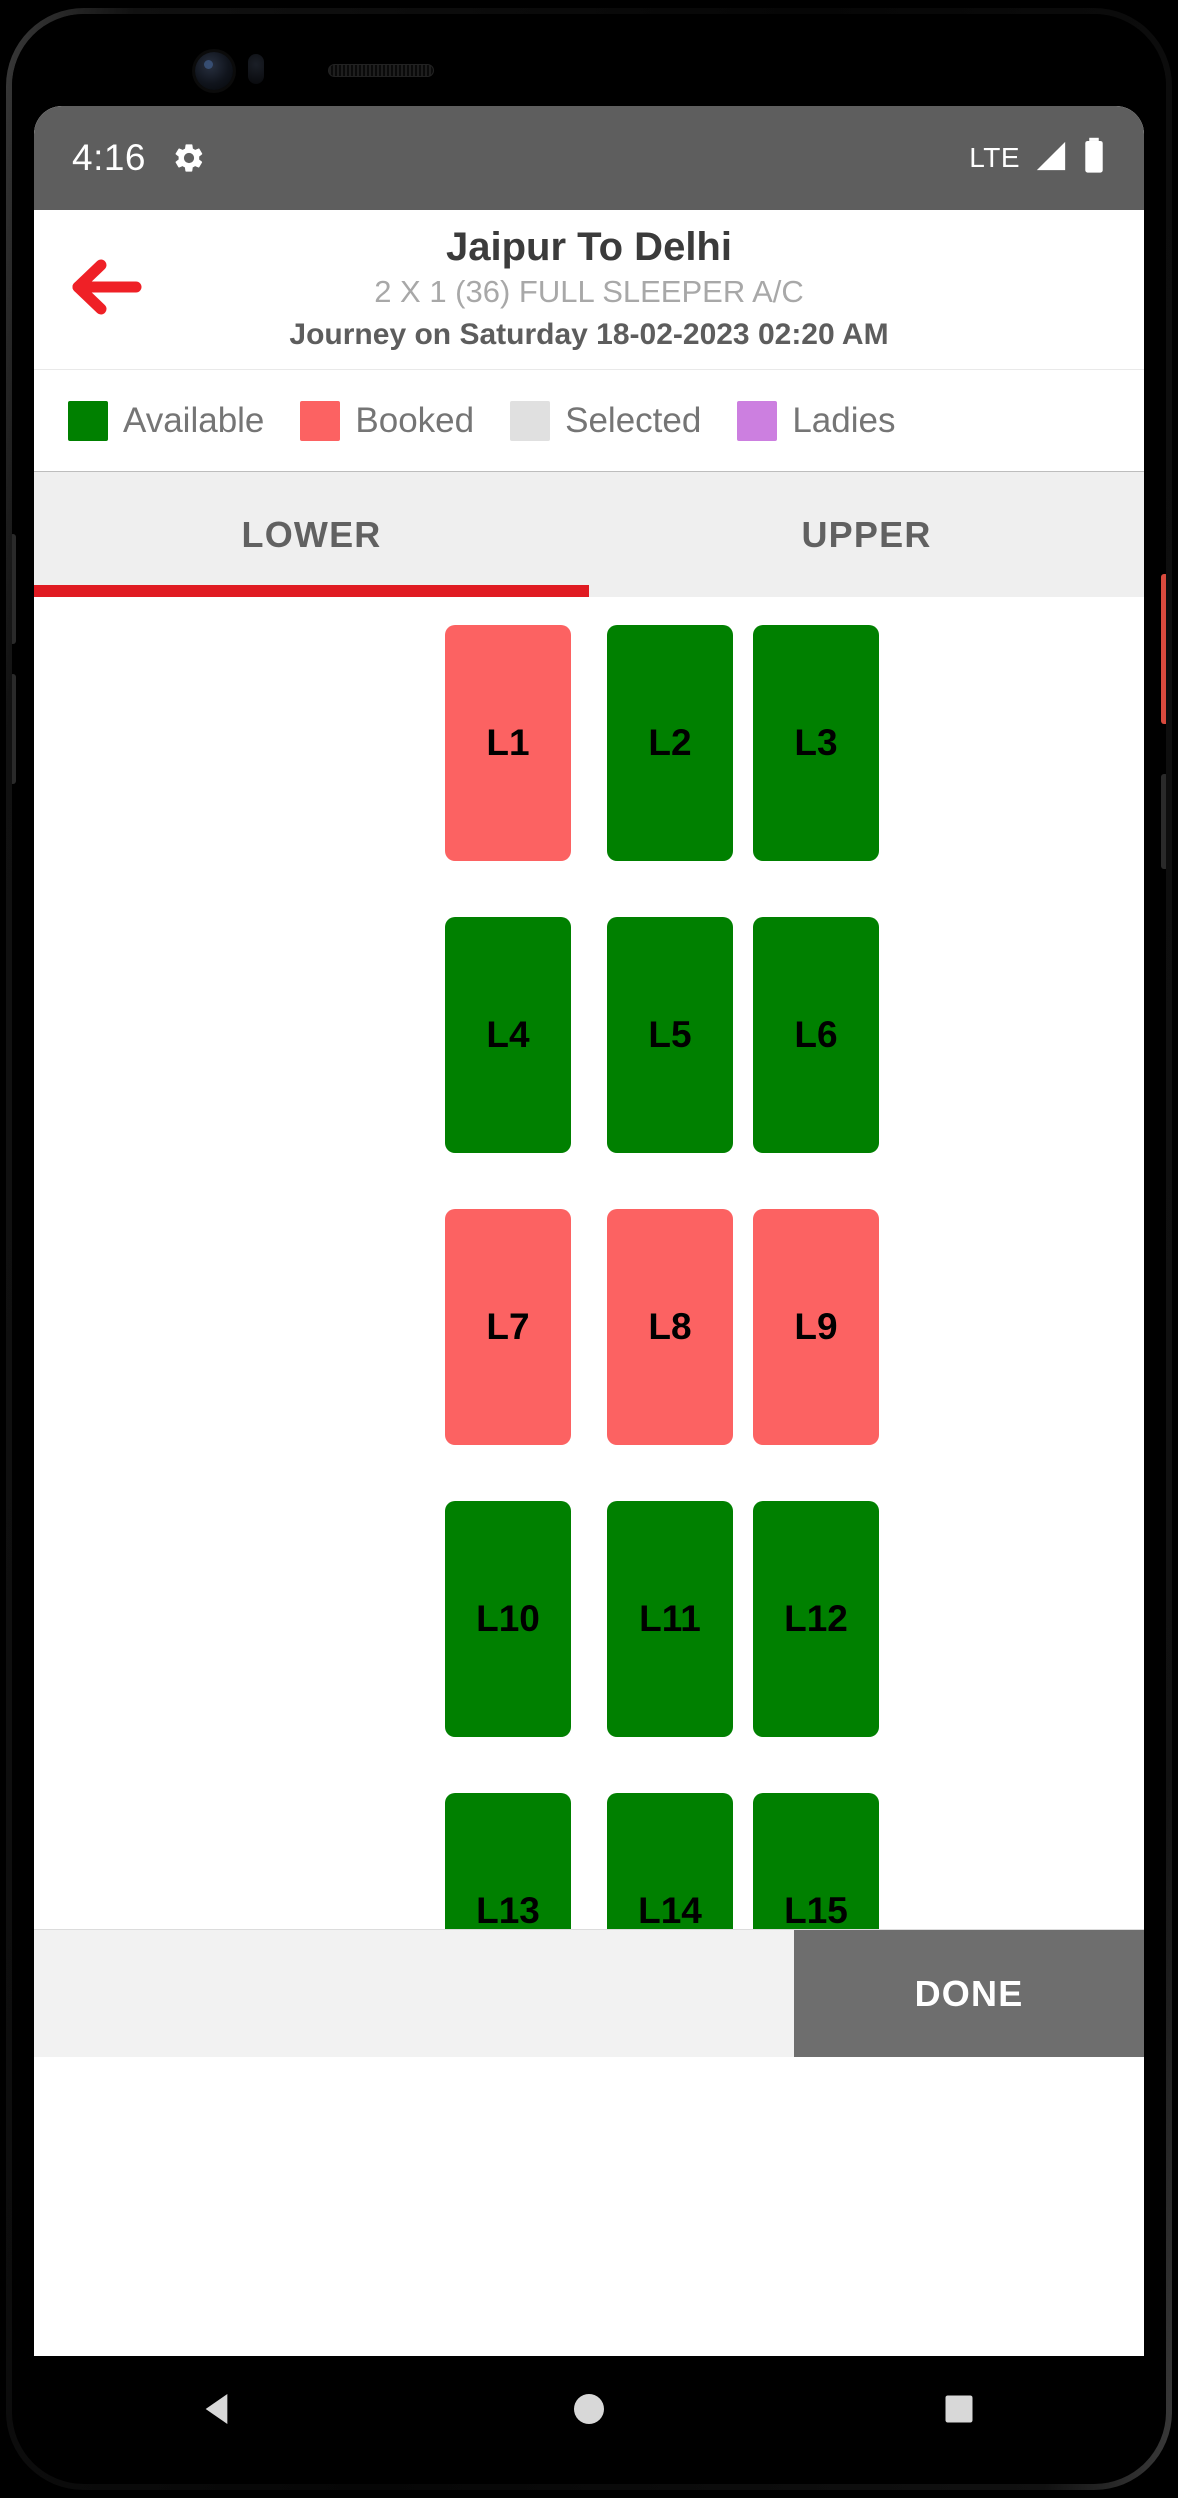 The image size is (1178, 2498). Describe the element at coordinates (311, 1619) in the screenshot. I see `seat-column-left: L10` at that location.